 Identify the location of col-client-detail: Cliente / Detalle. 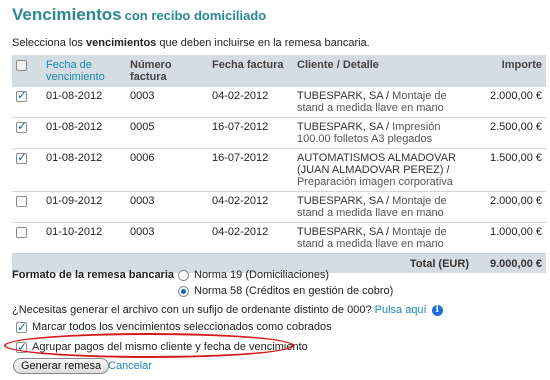
(383, 71).